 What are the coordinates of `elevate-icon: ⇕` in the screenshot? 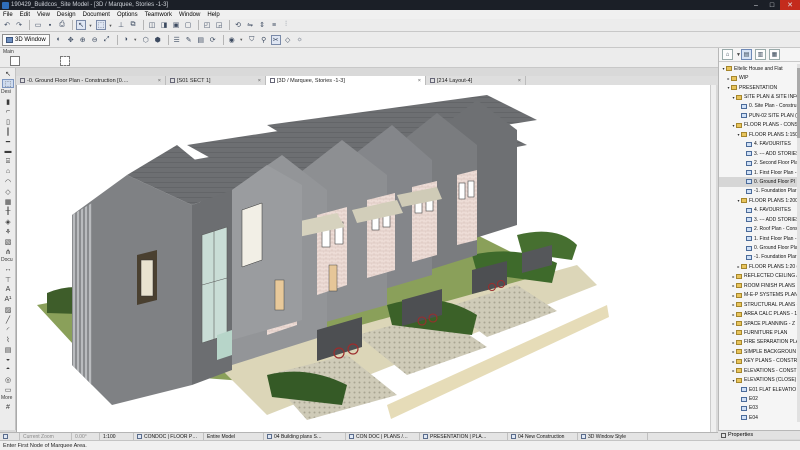 It's located at (262, 25).